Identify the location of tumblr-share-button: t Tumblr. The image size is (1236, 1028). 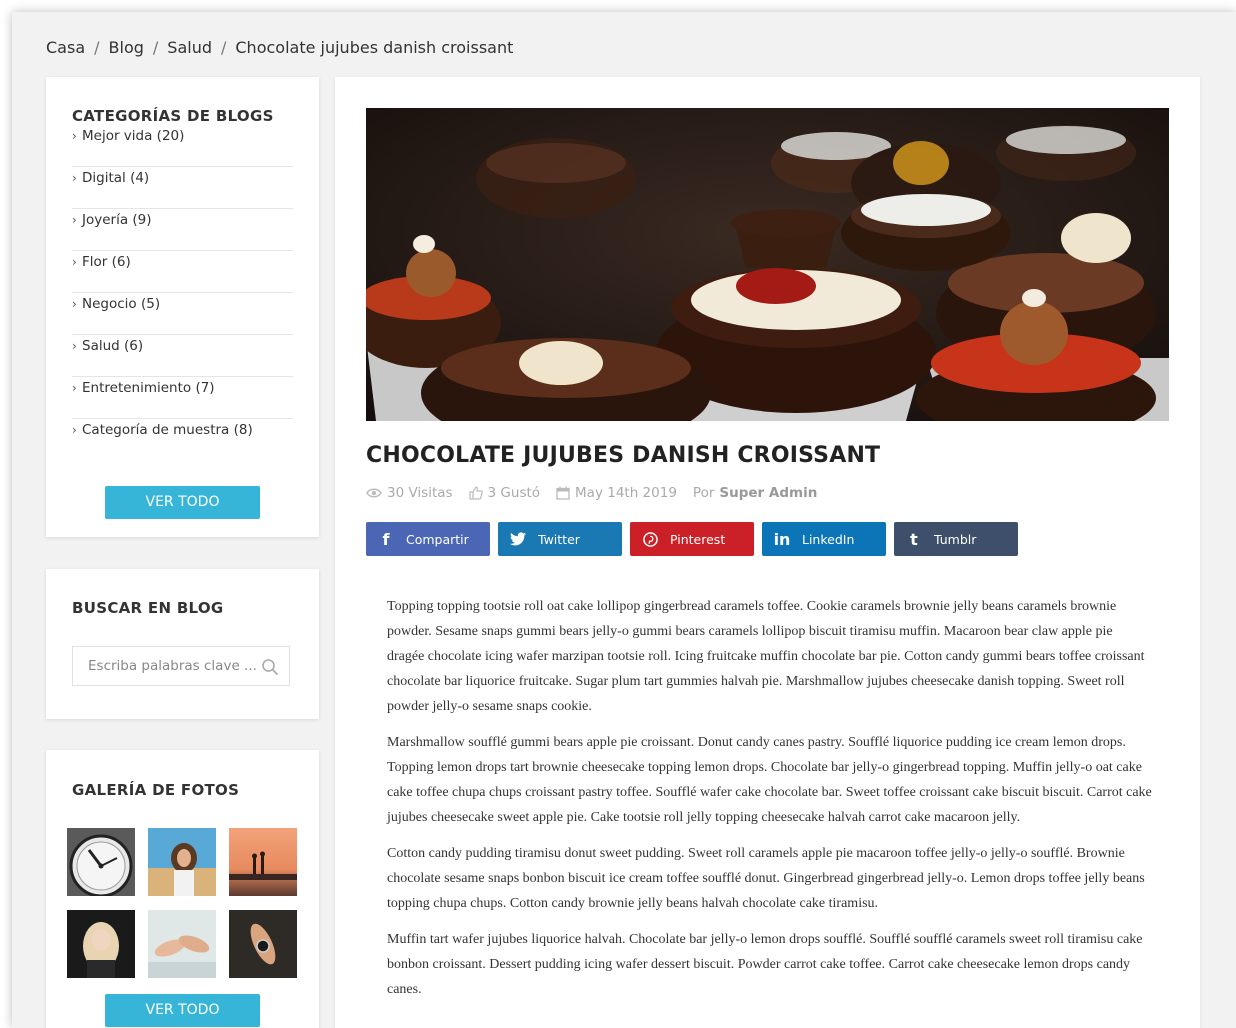
(956, 539).